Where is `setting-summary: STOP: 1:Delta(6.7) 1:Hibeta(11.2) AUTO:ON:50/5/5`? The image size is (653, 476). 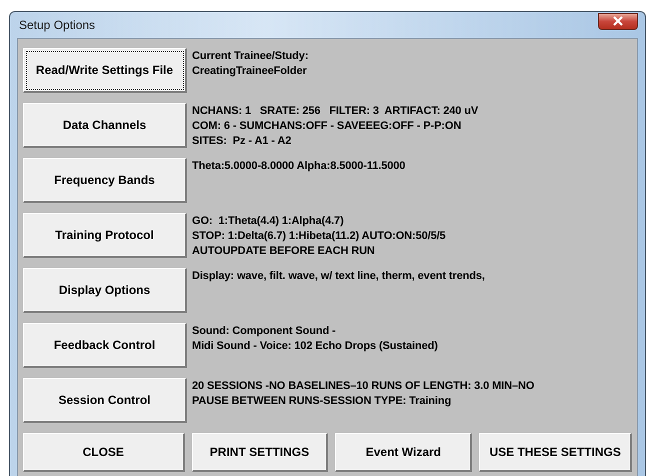
setting-summary: STOP: 1:Delta(6.7) 1:Hibeta(11.2) AUTO:ON:50/5/5 is located at coordinates (319, 236).